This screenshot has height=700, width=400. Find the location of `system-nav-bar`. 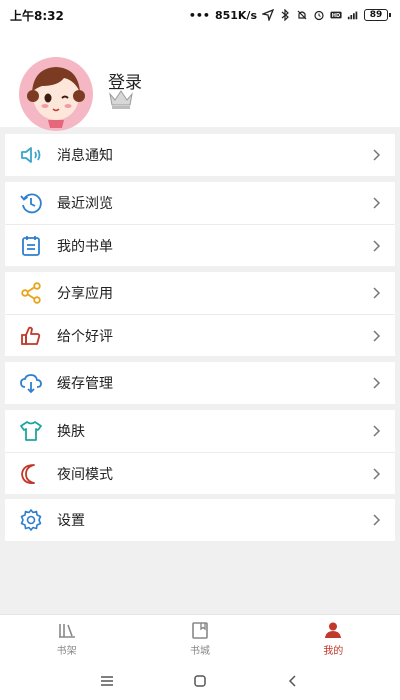

system-nav-bar is located at coordinates (200, 681).